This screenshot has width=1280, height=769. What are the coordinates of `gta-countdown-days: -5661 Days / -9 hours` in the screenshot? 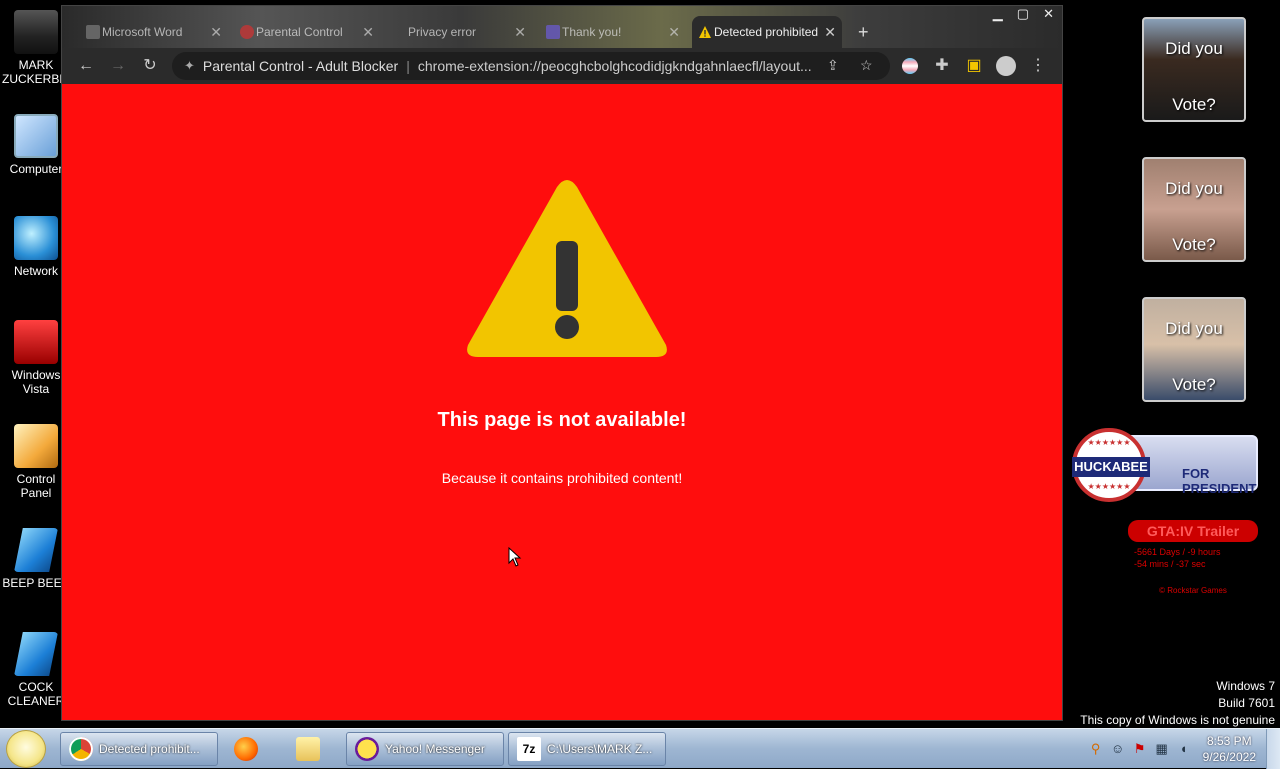 It's located at (1177, 552).